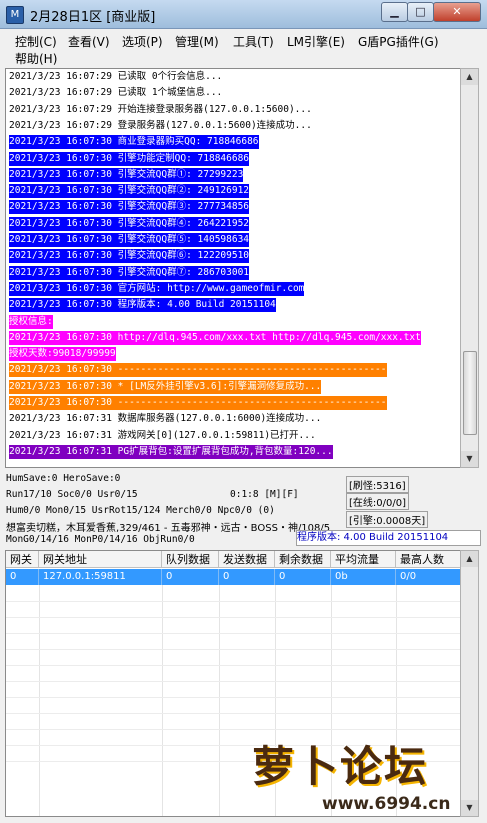  I want to click on log-line: 2021/3/23 16:07:30 引擎交流QQ群③: 277734856, so click(129, 207).